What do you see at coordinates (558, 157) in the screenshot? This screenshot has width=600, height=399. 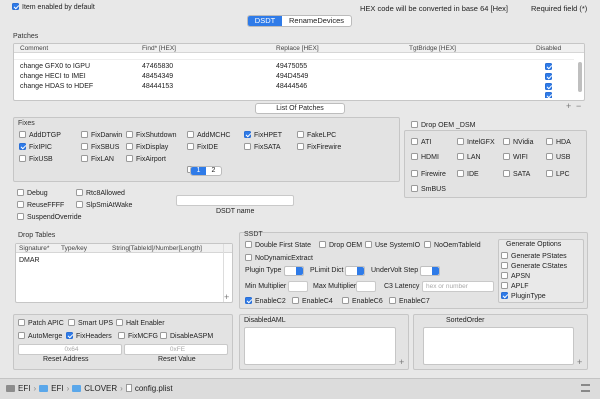 I see `oem-usb: USB` at bounding box center [558, 157].